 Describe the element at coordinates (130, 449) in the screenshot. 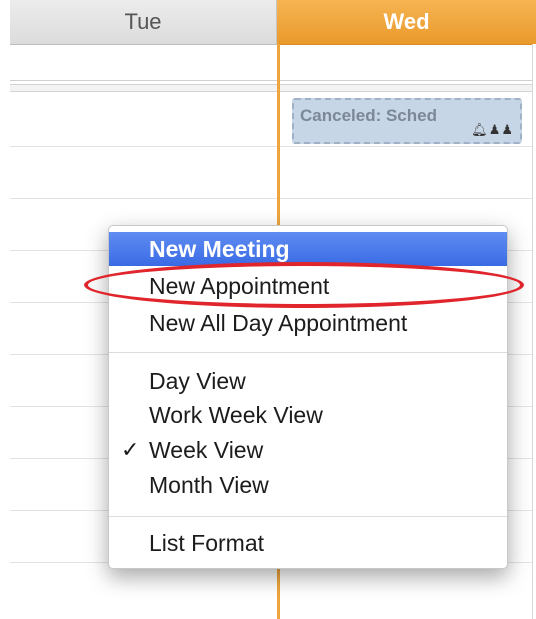

I see `checkmark-icon: ✓` at that location.